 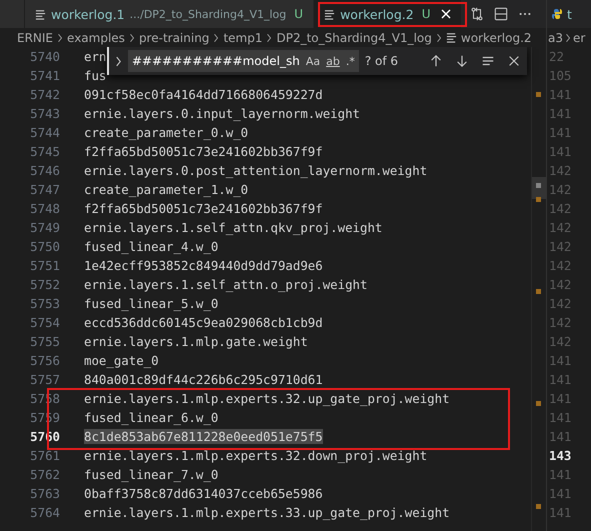 I want to click on breadcrumb-item: er, so click(x=579, y=37).